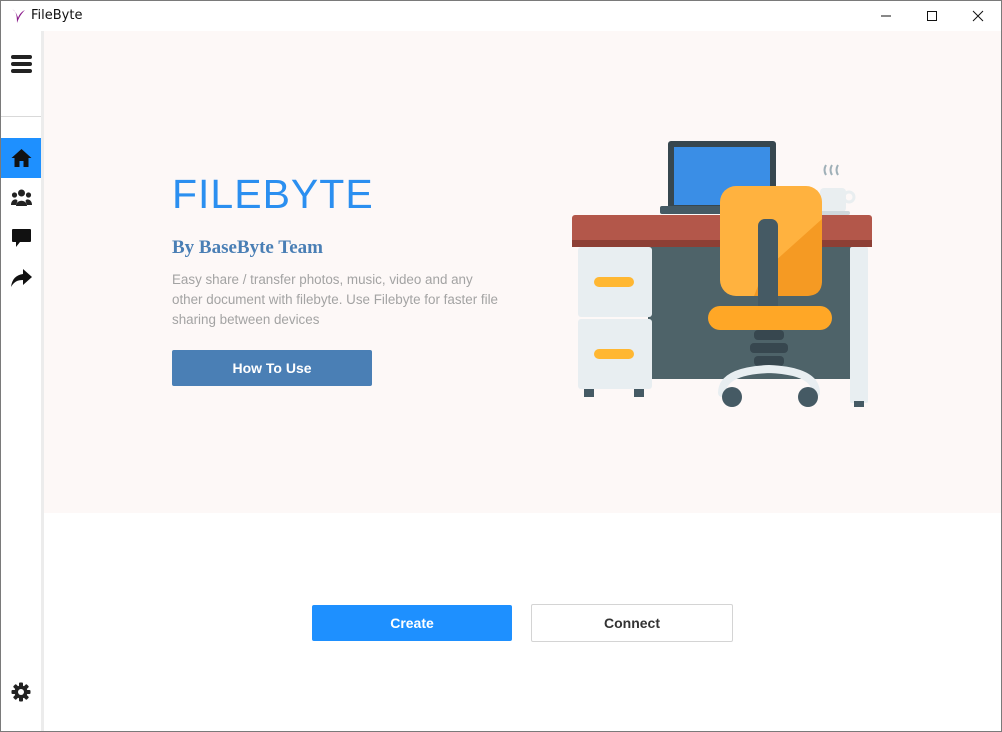 Image resolution: width=1002 pixels, height=732 pixels. Describe the element at coordinates (273, 194) in the screenshot. I see `hero-title: FILEBYTE` at that location.